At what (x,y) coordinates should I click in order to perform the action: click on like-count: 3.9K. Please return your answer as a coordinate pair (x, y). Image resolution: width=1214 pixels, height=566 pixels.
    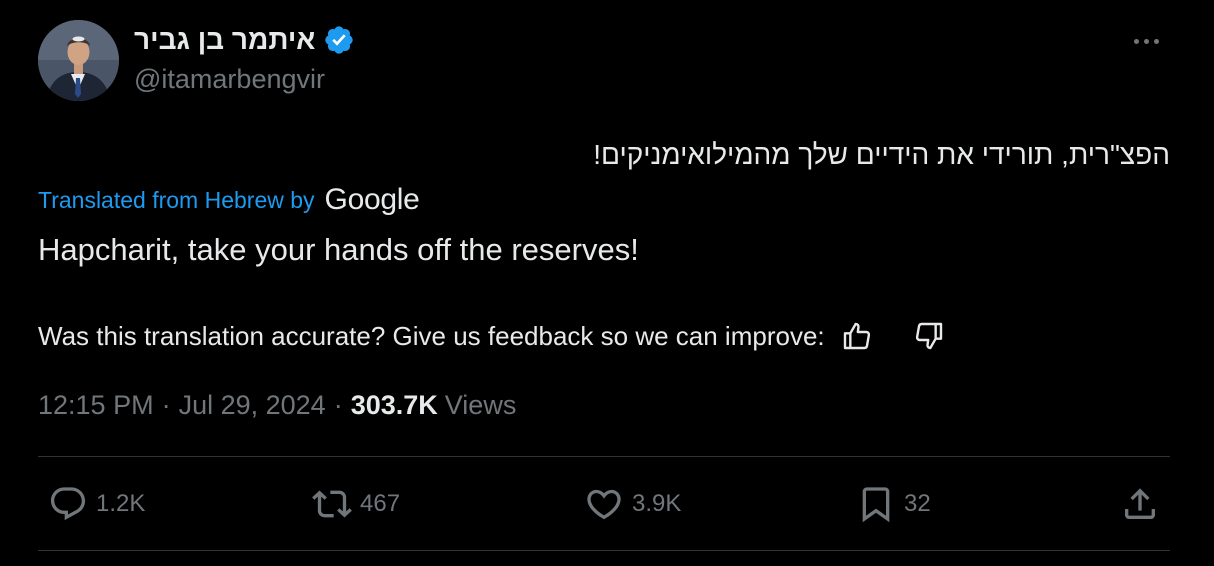
    Looking at the image, I should click on (657, 503).